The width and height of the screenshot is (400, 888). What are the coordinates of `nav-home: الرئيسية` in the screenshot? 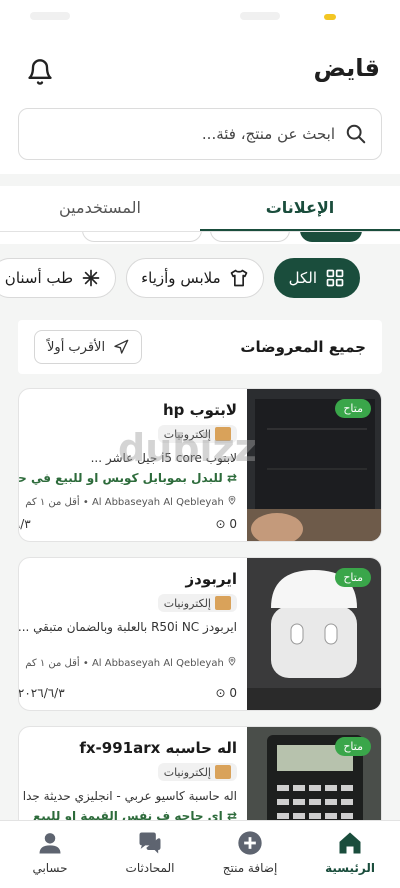 It's located at (350, 854).